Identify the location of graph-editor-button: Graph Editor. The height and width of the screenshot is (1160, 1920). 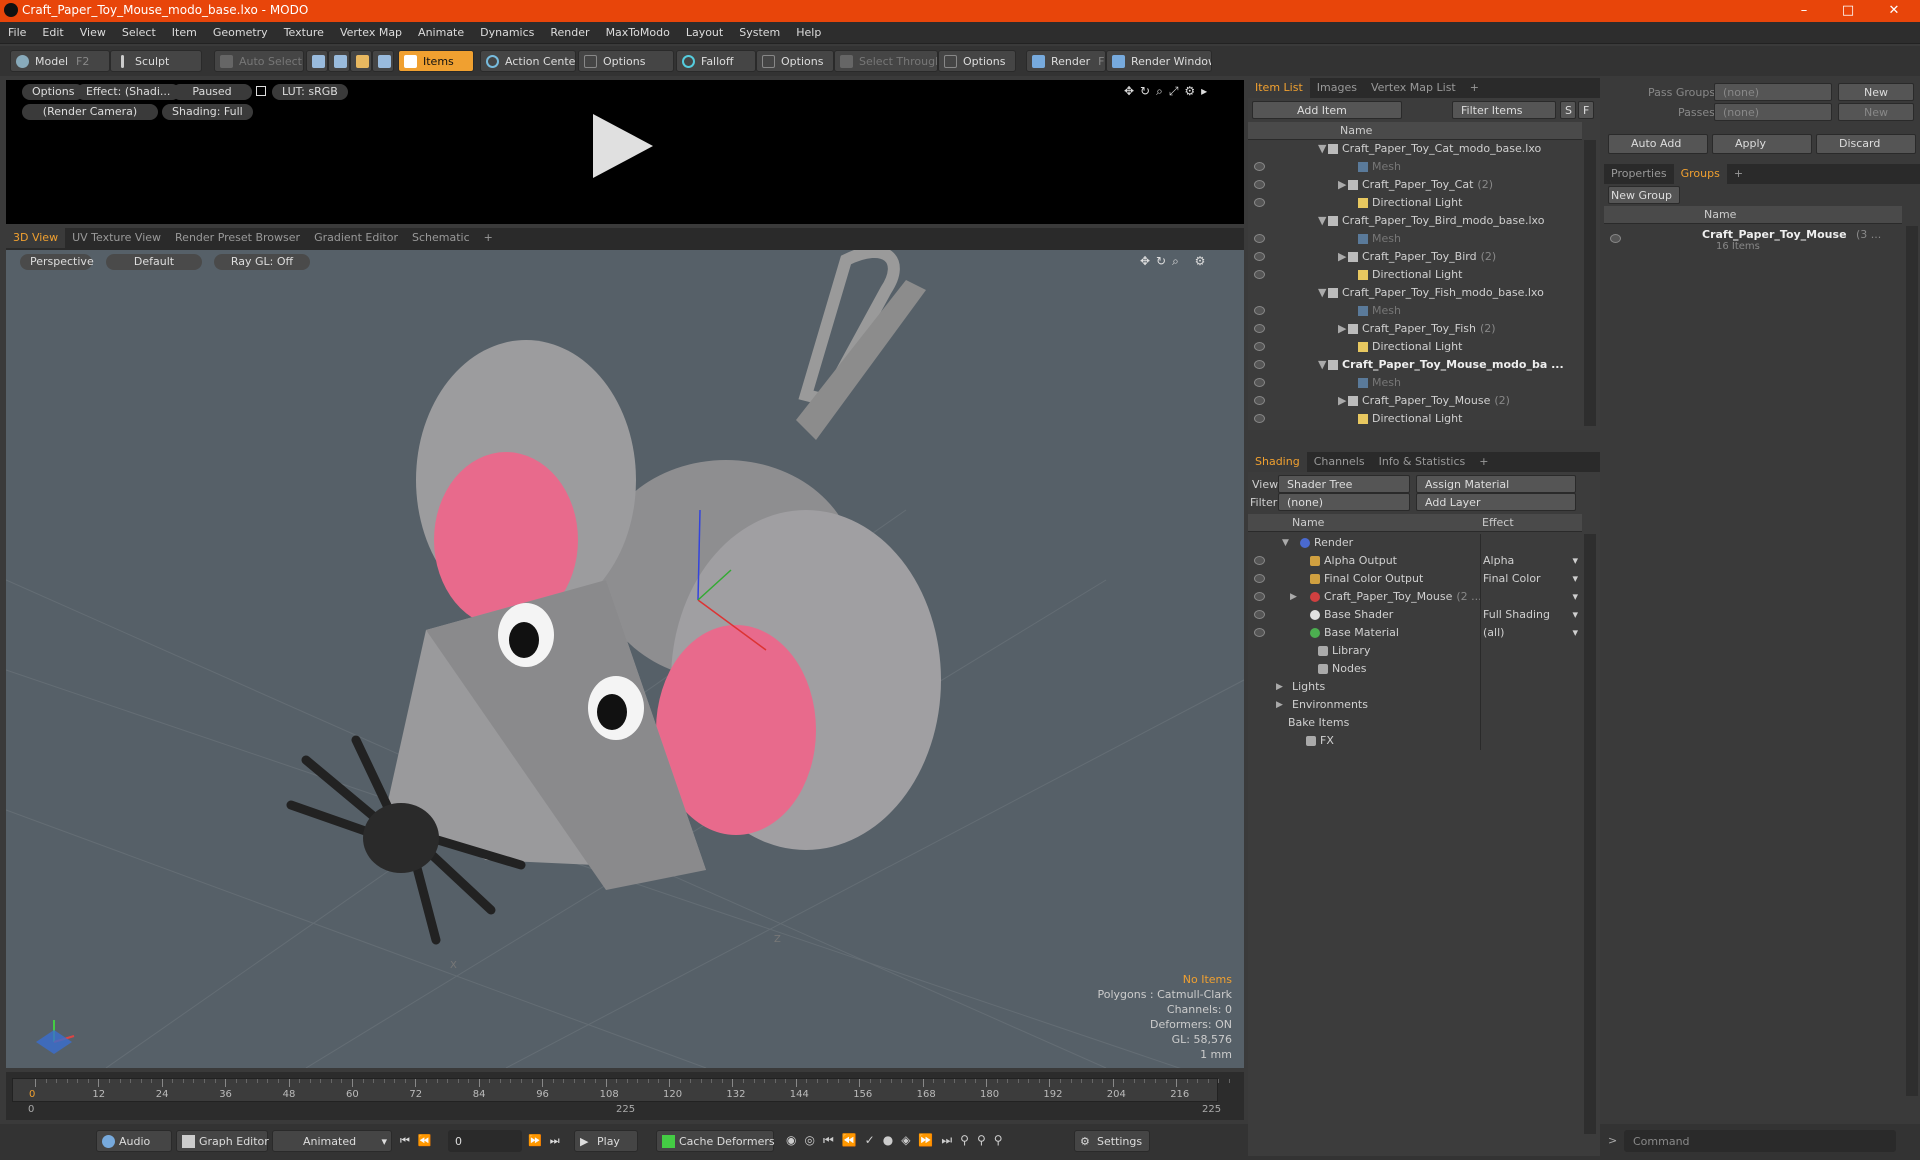
(222, 1141).